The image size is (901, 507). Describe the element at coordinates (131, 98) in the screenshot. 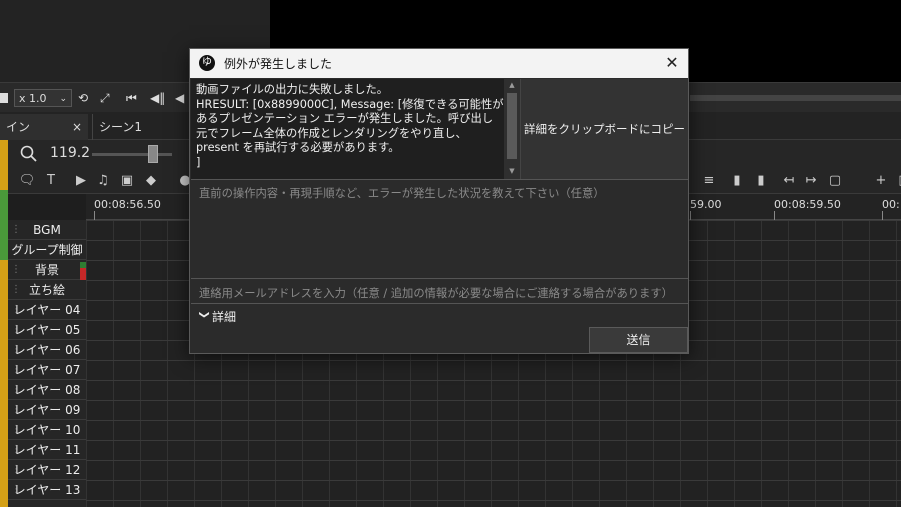

I see `skip-start-icon: ⏮` at that location.